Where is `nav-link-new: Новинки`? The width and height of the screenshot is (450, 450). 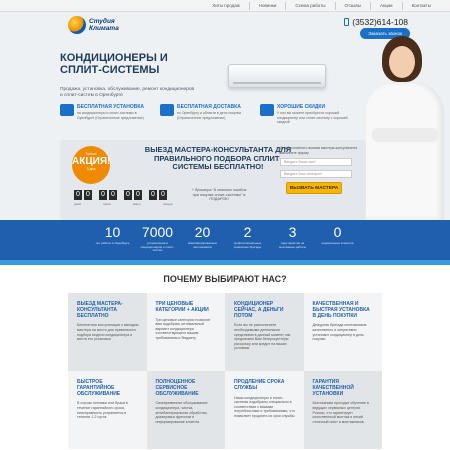
nav-link-new: Новинки is located at coordinates (268, 5).